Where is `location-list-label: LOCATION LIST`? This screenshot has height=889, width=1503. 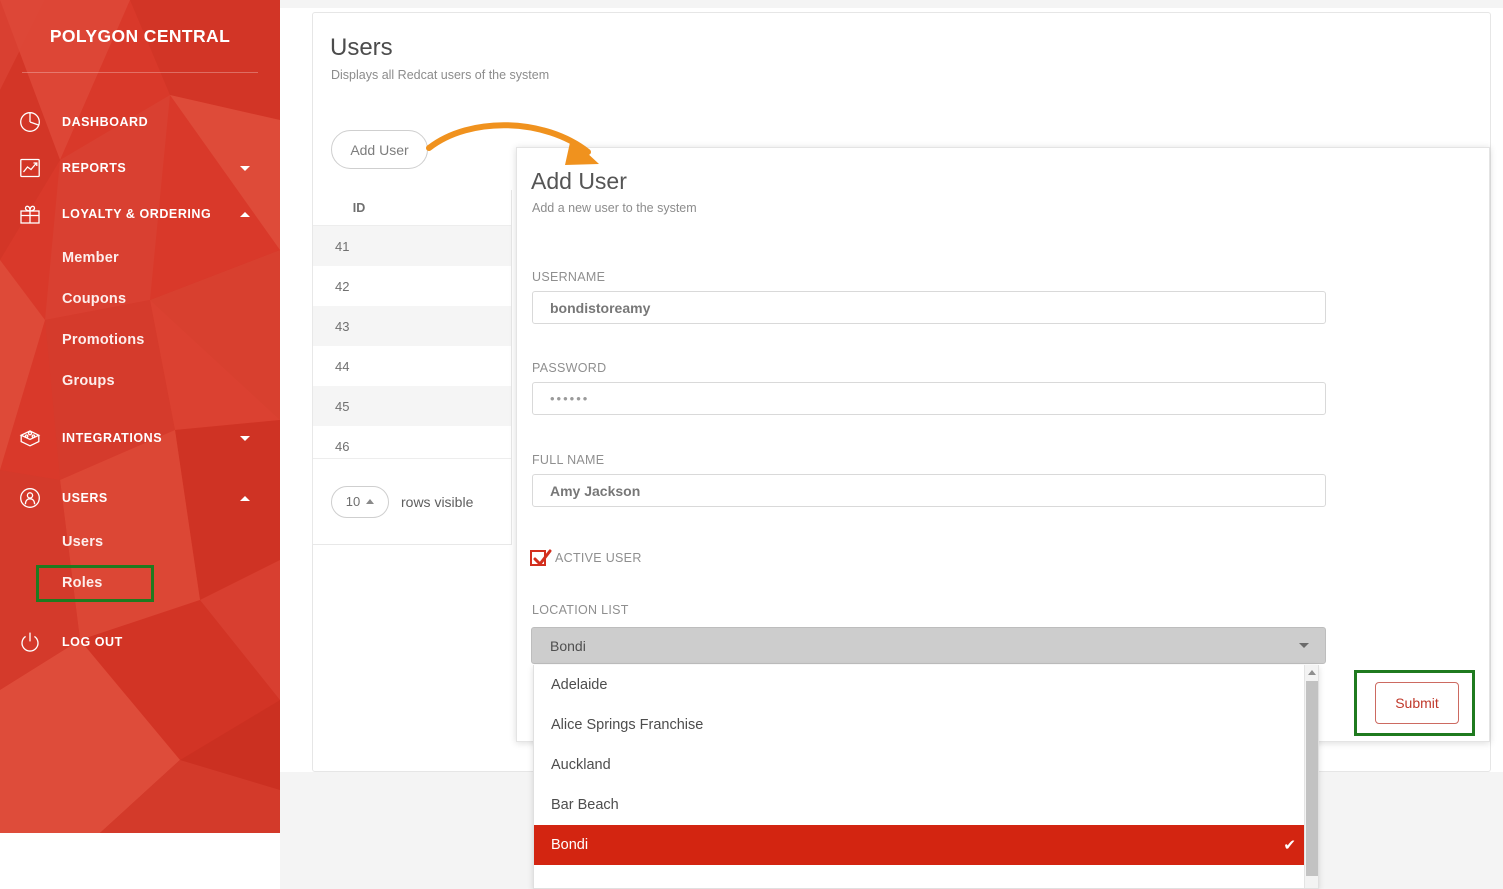 location-list-label: LOCATION LIST is located at coordinates (580, 610).